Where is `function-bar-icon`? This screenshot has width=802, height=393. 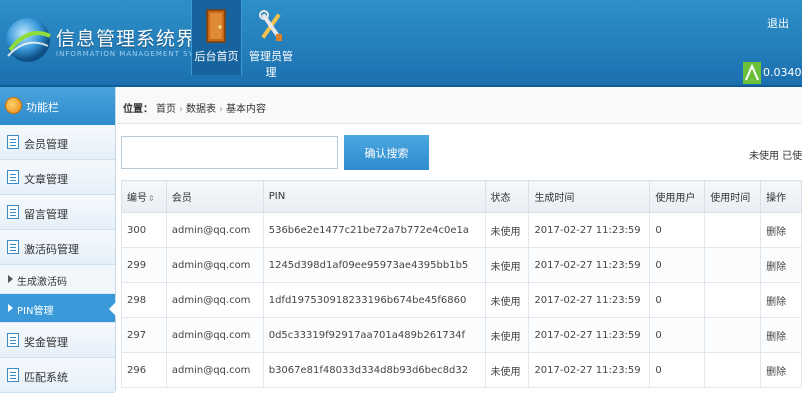 function-bar-icon is located at coordinates (13, 105).